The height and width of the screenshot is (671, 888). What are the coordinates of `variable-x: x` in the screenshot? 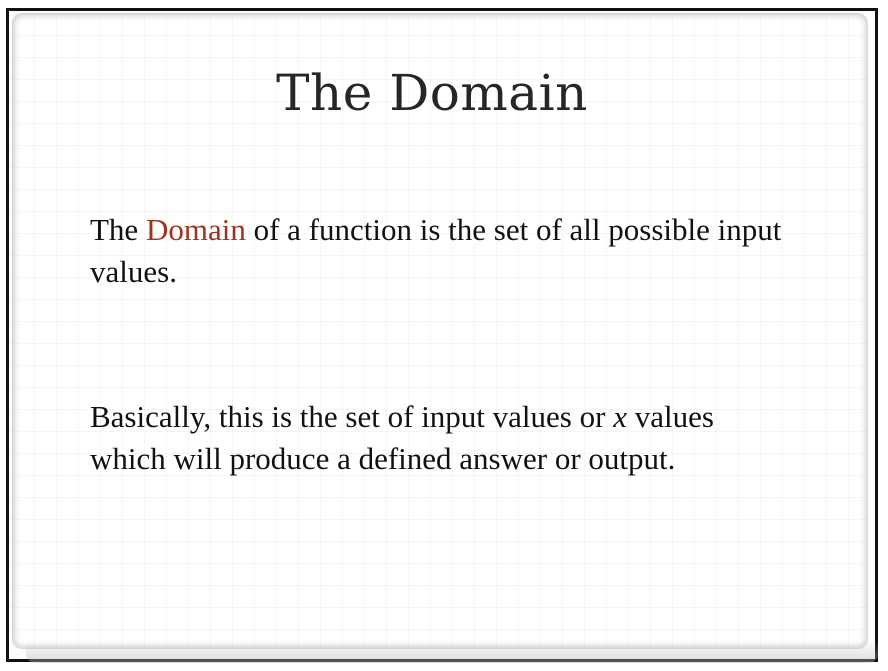 It's located at (620, 416).